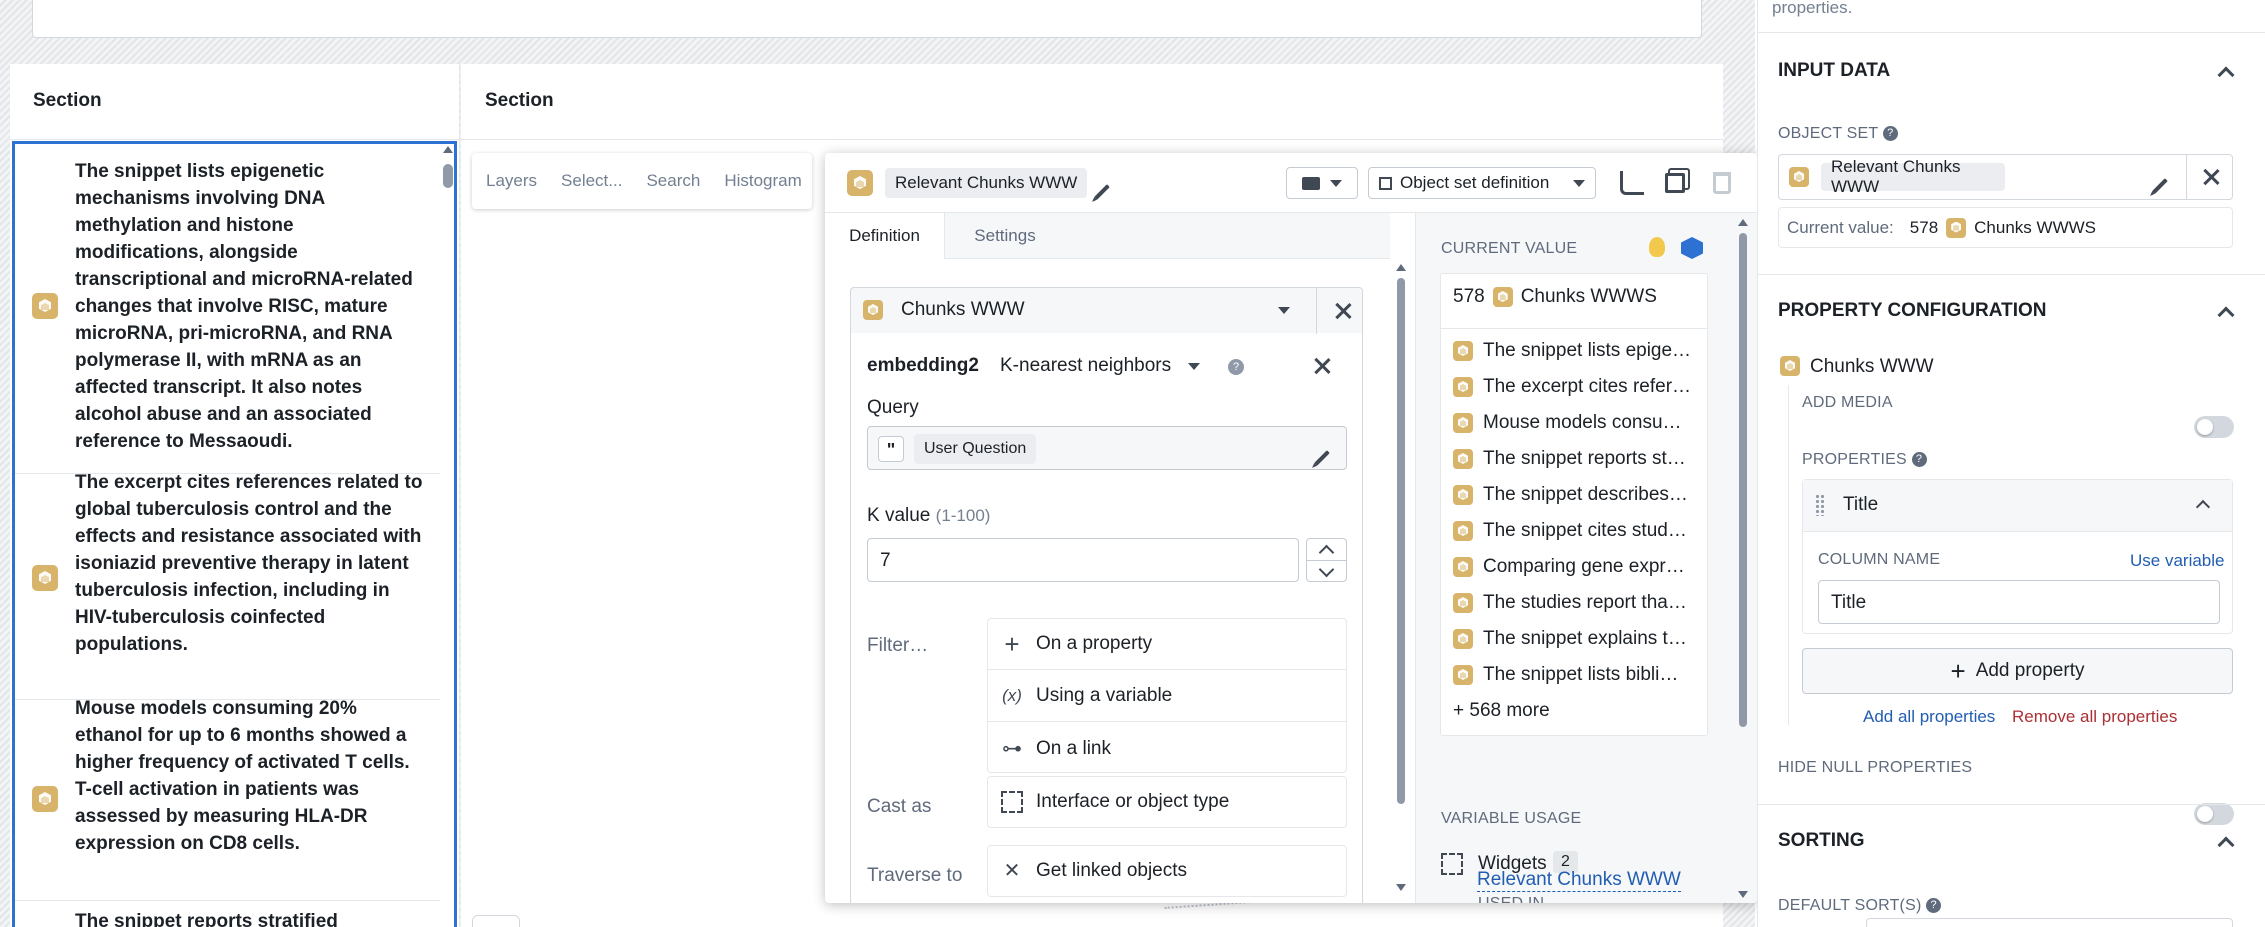 This screenshot has width=2265, height=927. What do you see at coordinates (1929, 717) in the screenshot?
I see `add-all-properties-link: Add all properties` at bounding box center [1929, 717].